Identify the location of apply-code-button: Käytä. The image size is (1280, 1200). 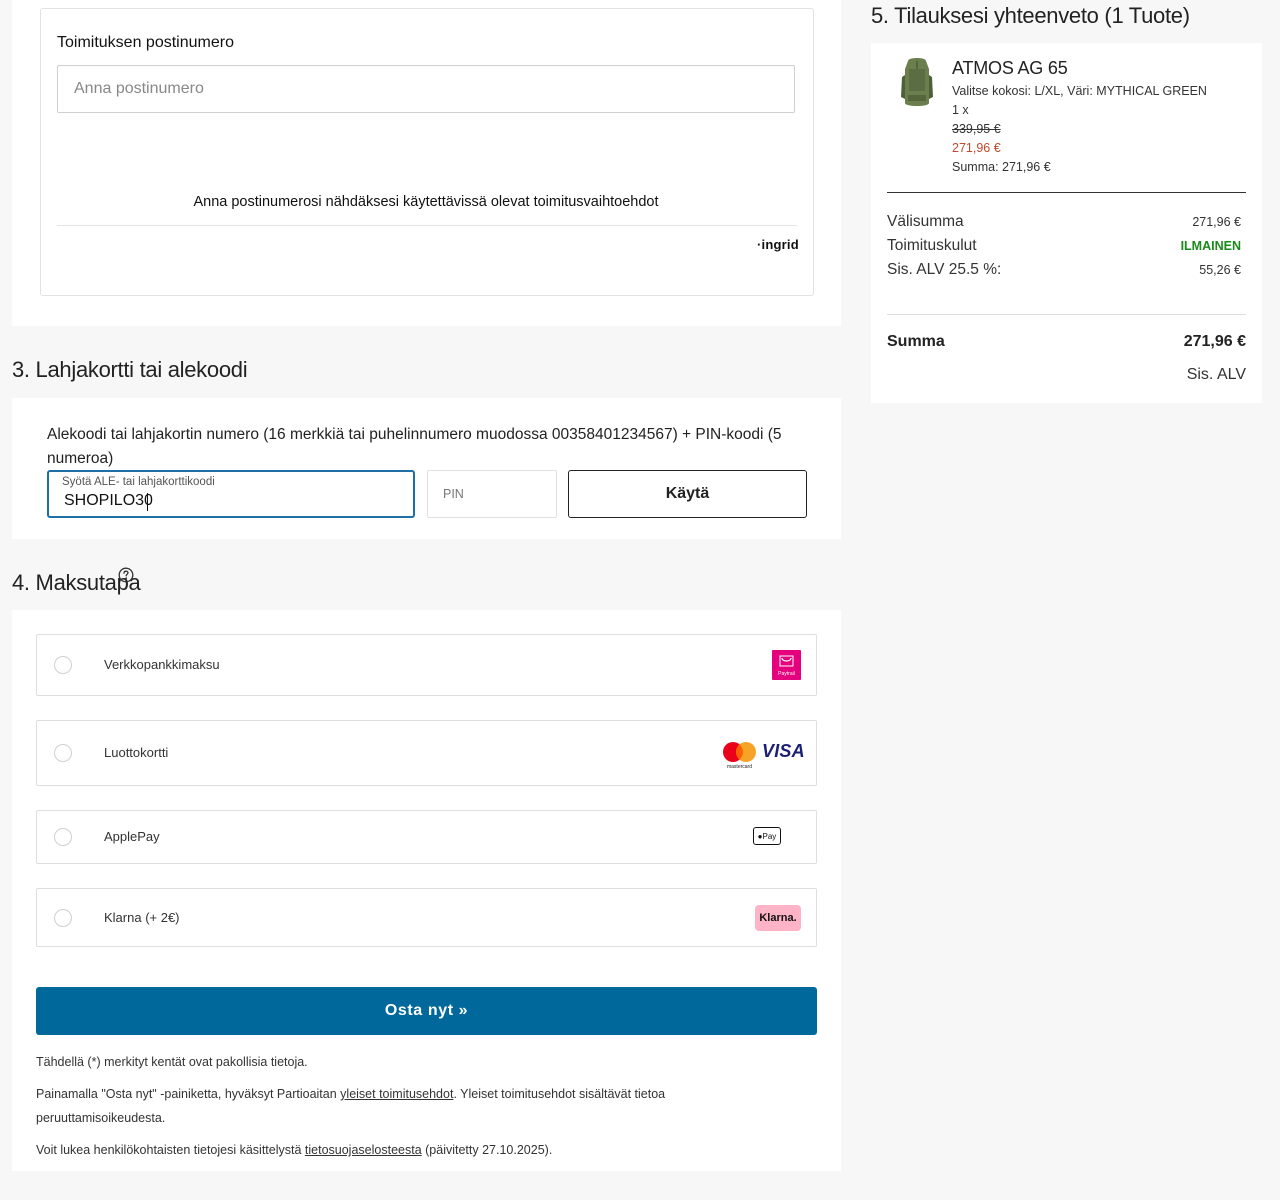
(687, 494).